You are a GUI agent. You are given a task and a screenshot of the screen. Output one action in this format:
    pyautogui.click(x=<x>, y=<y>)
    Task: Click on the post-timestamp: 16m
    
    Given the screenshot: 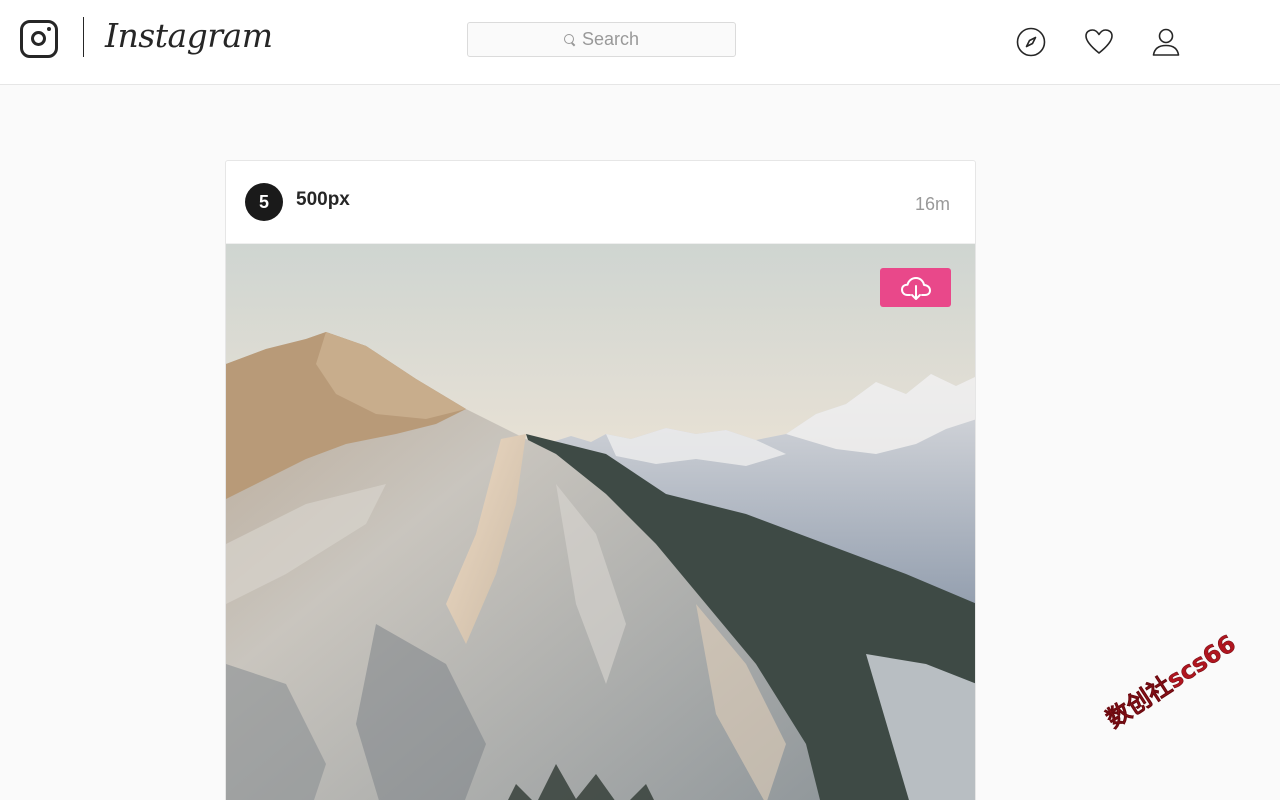 What is the action you would take?
    pyautogui.click(x=932, y=204)
    